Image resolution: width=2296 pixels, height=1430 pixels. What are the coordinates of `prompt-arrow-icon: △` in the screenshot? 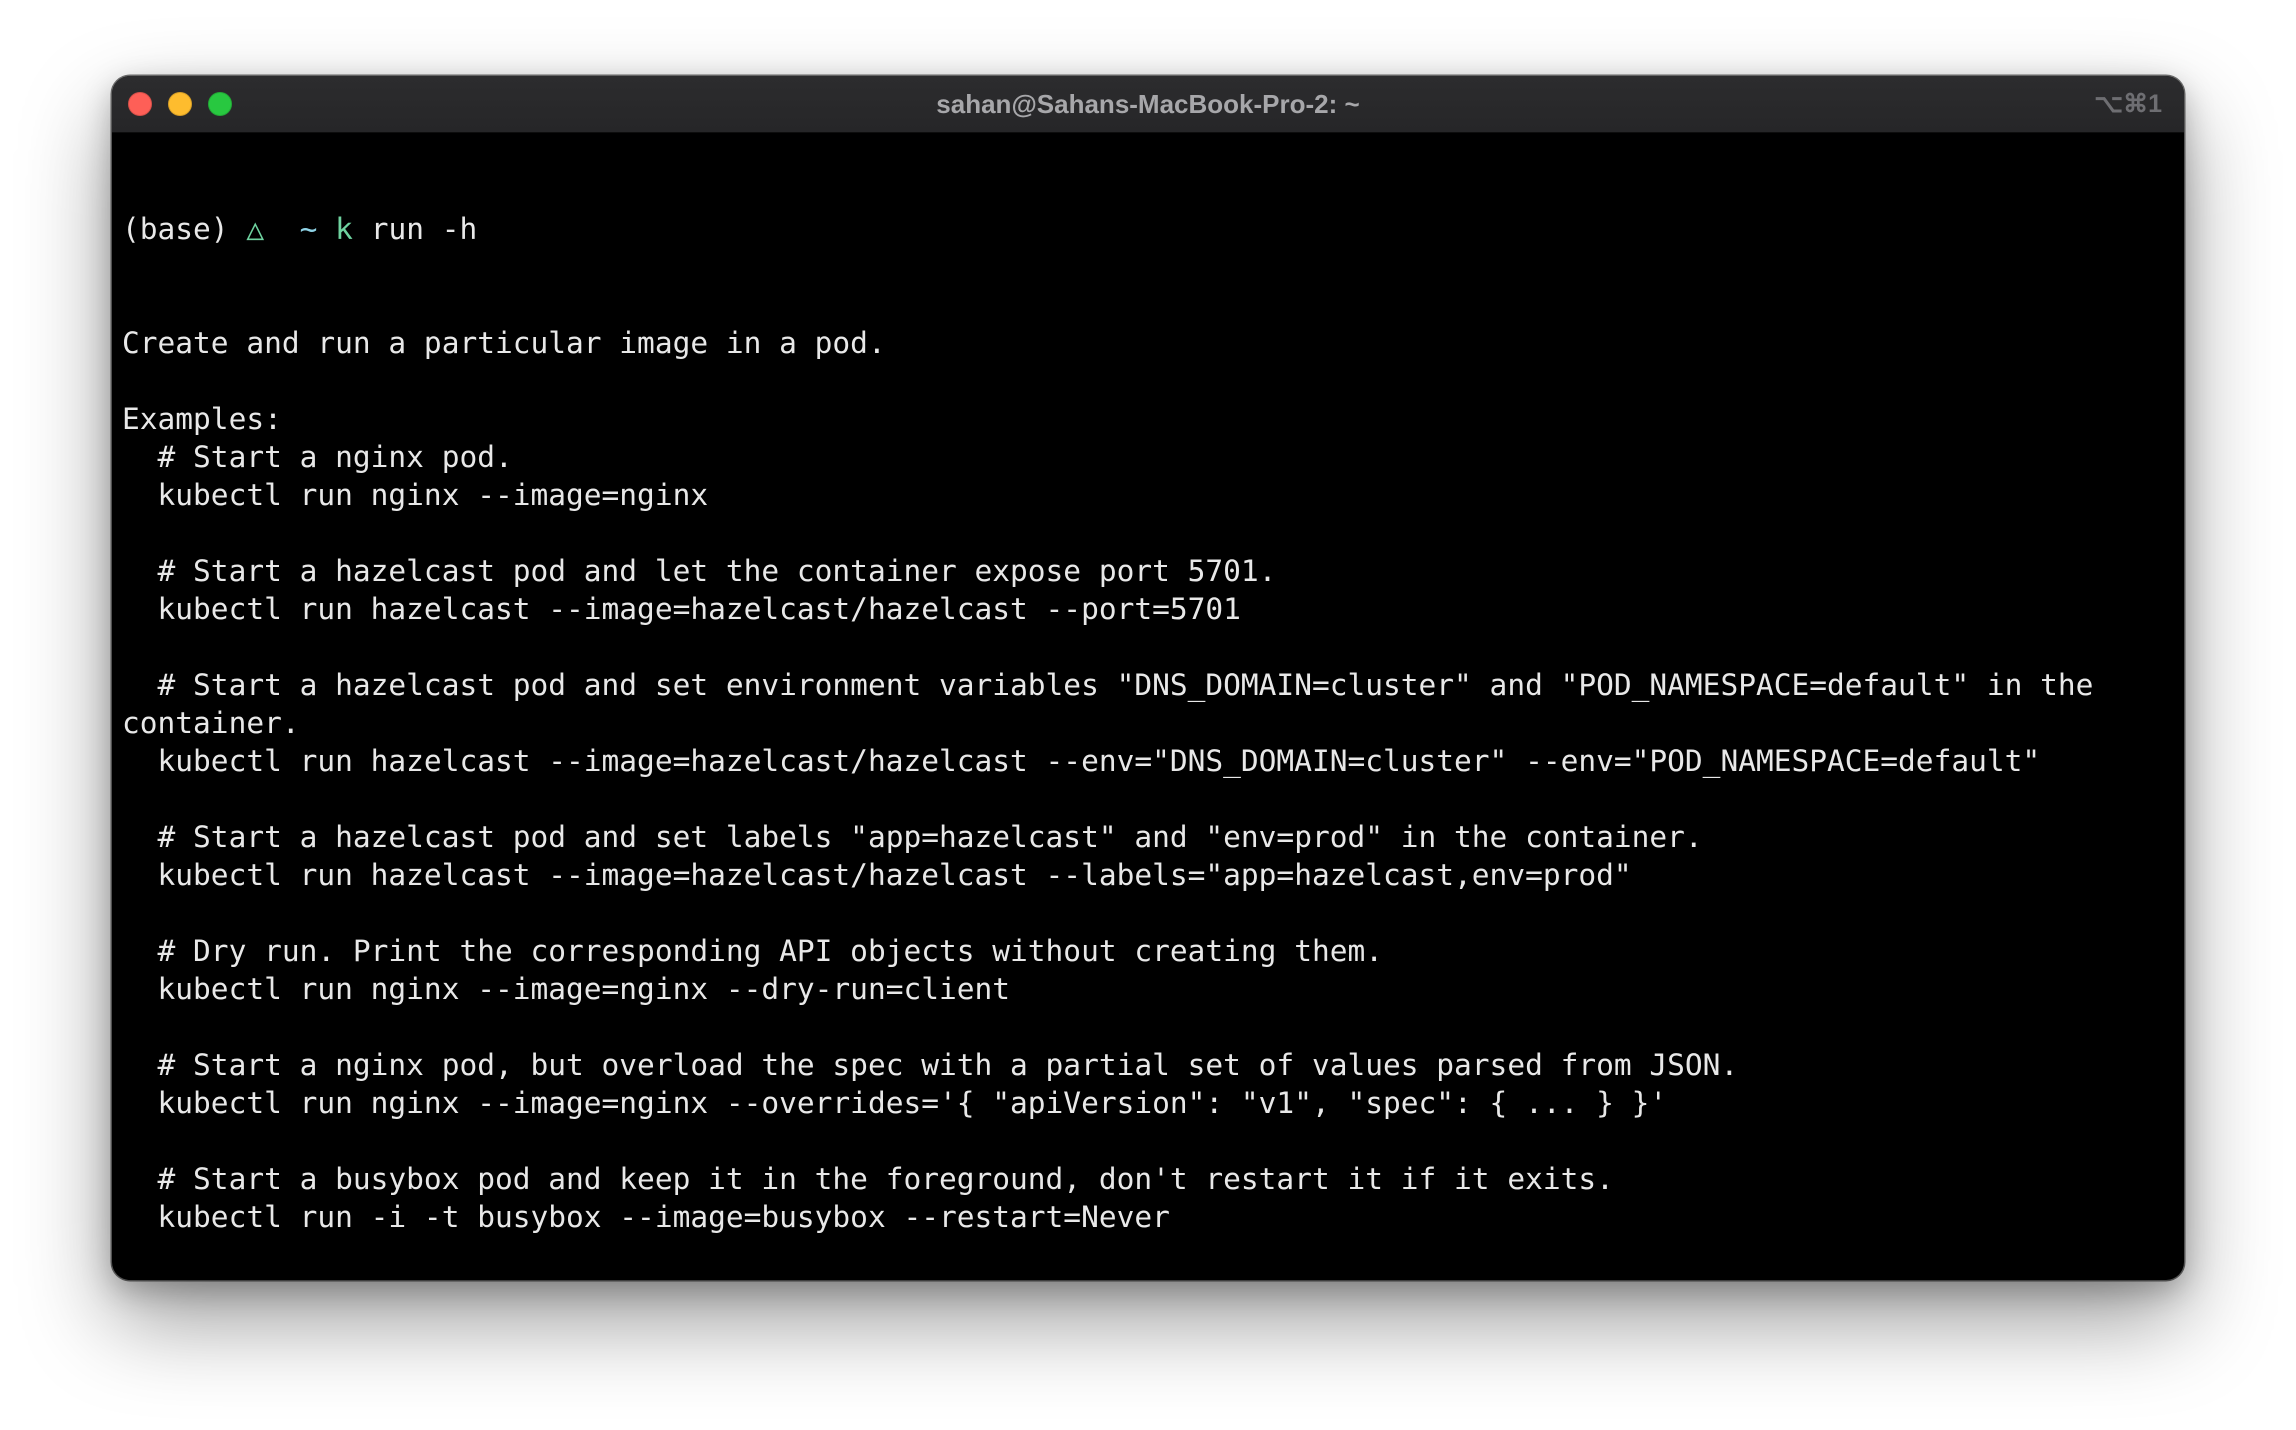 It's located at (255, 229).